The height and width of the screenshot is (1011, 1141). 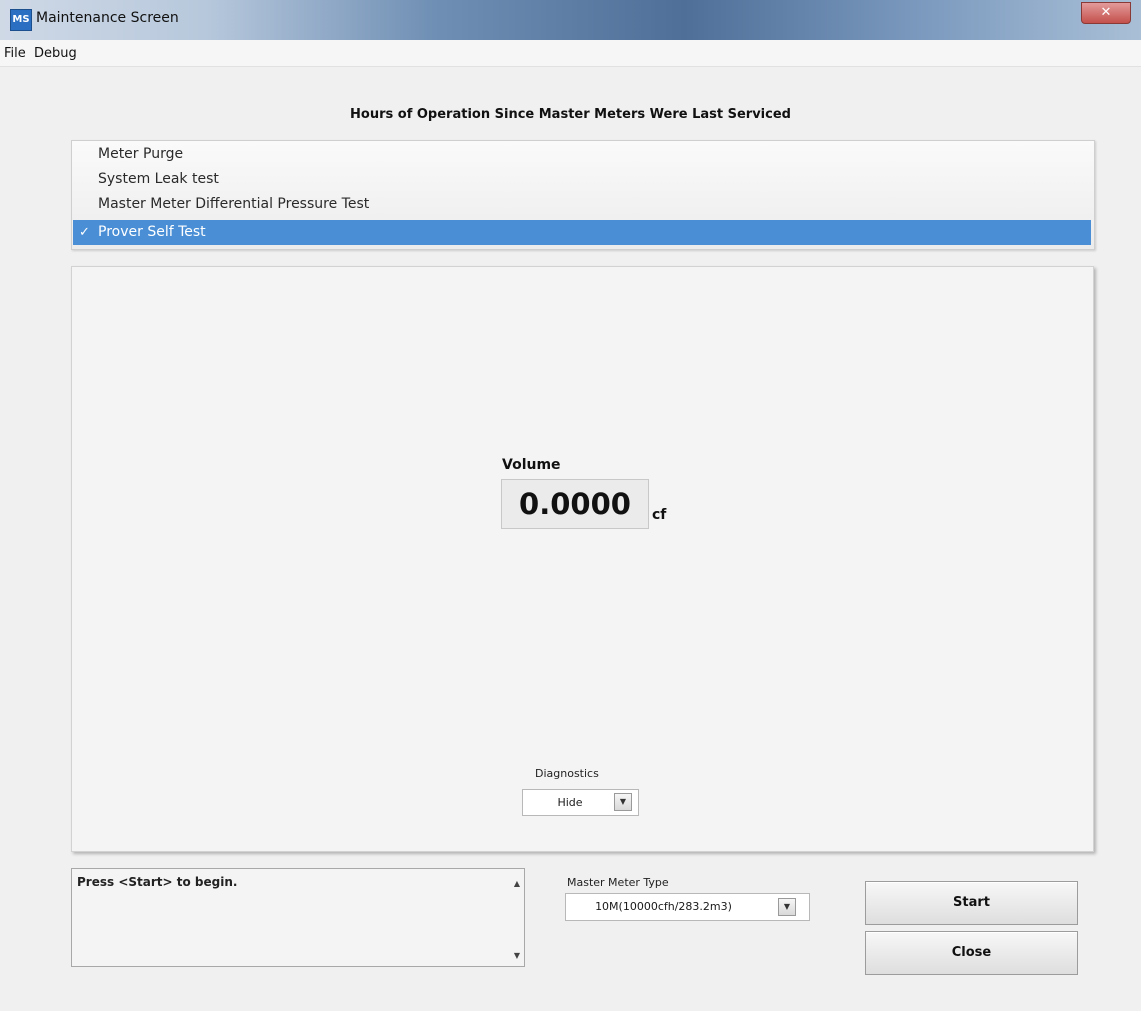 I want to click on app-icon: MS, so click(x=21, y=20).